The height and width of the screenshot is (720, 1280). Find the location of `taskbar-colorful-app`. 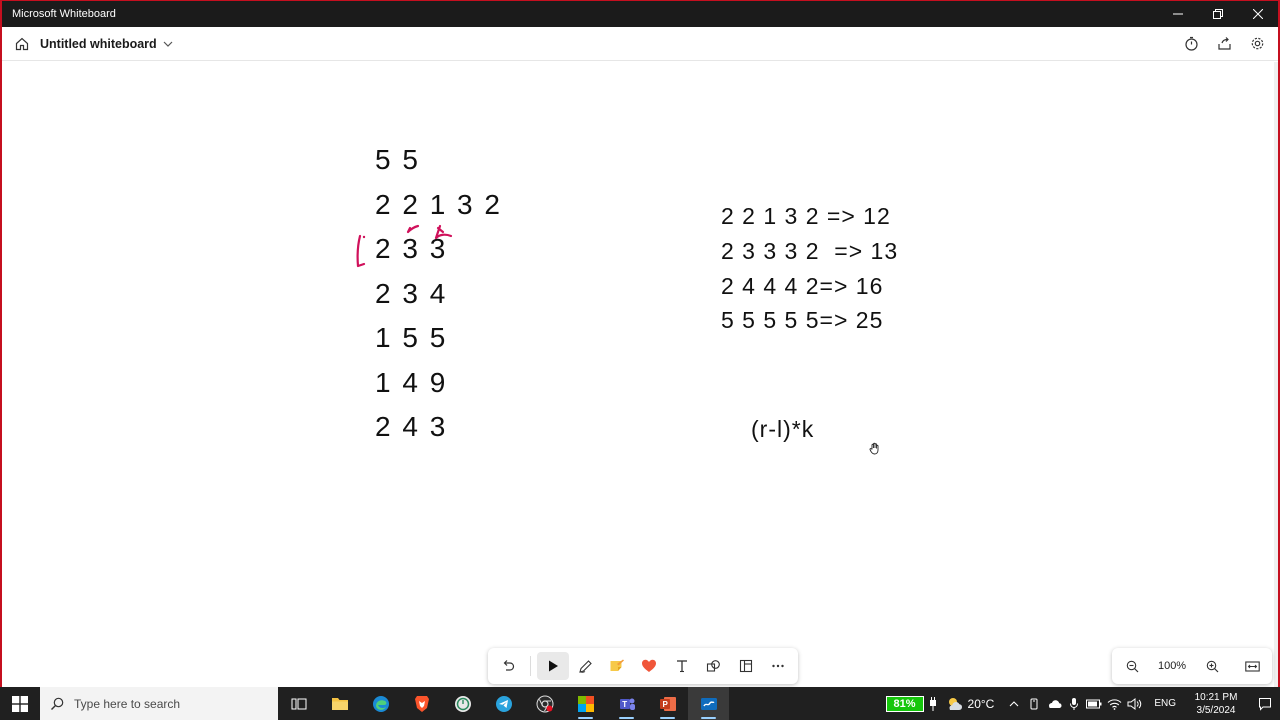

taskbar-colorful-app is located at coordinates (585, 703).